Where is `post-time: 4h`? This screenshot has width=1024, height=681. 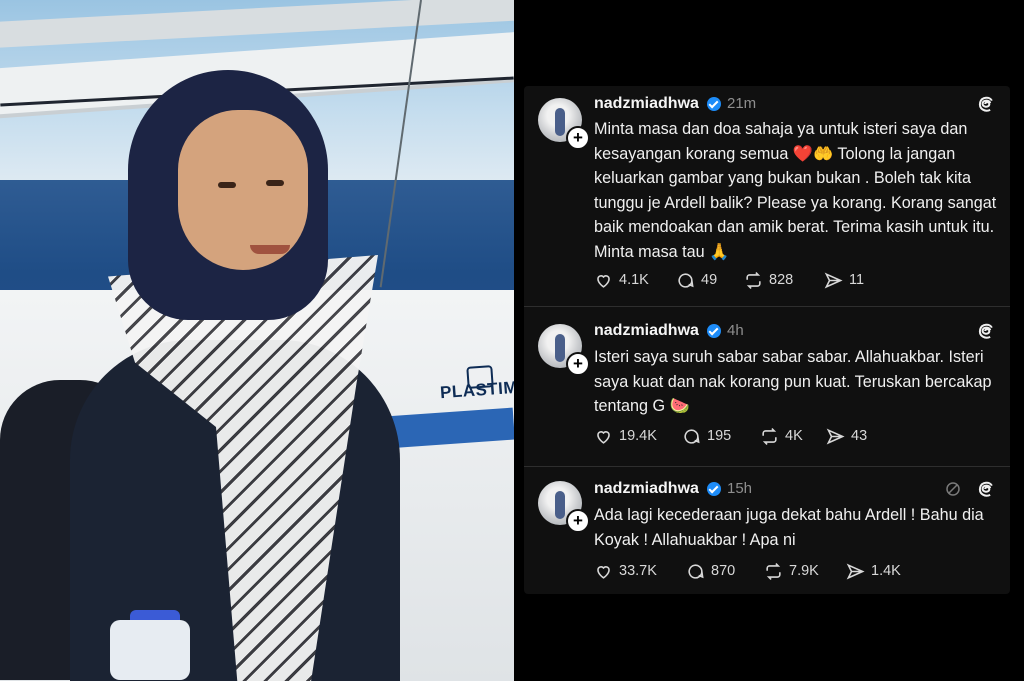
post-time: 4h is located at coordinates (735, 330).